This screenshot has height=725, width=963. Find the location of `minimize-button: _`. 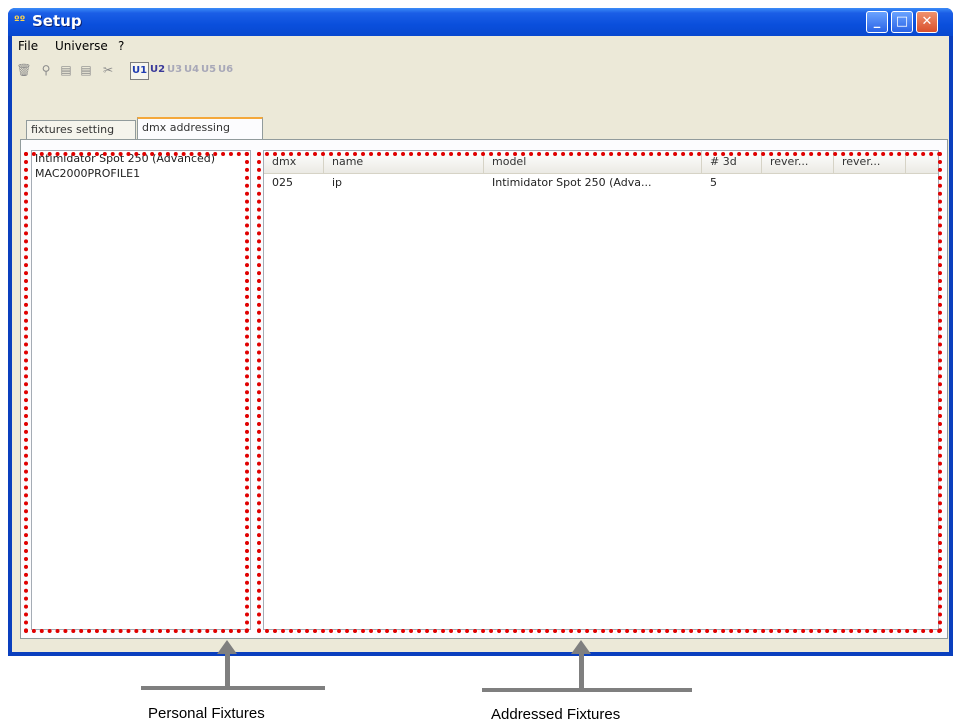

minimize-button: _ is located at coordinates (877, 22).